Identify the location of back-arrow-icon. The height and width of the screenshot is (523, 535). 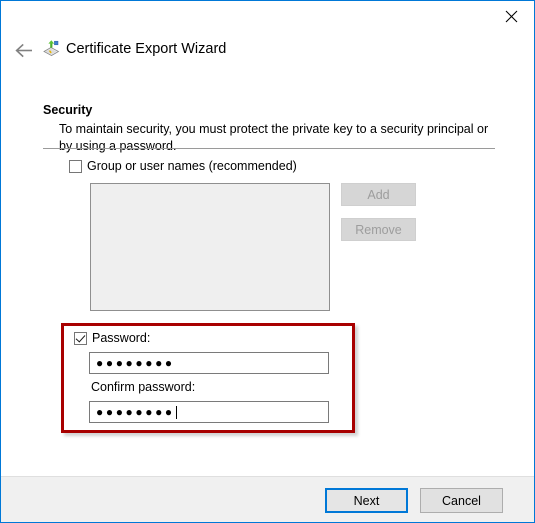
(24, 50).